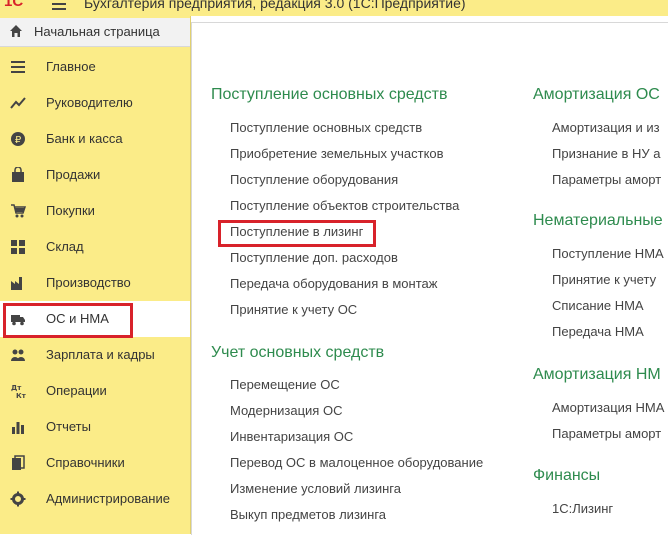  I want to click on hamburger-menu-icon, so click(59, 5).